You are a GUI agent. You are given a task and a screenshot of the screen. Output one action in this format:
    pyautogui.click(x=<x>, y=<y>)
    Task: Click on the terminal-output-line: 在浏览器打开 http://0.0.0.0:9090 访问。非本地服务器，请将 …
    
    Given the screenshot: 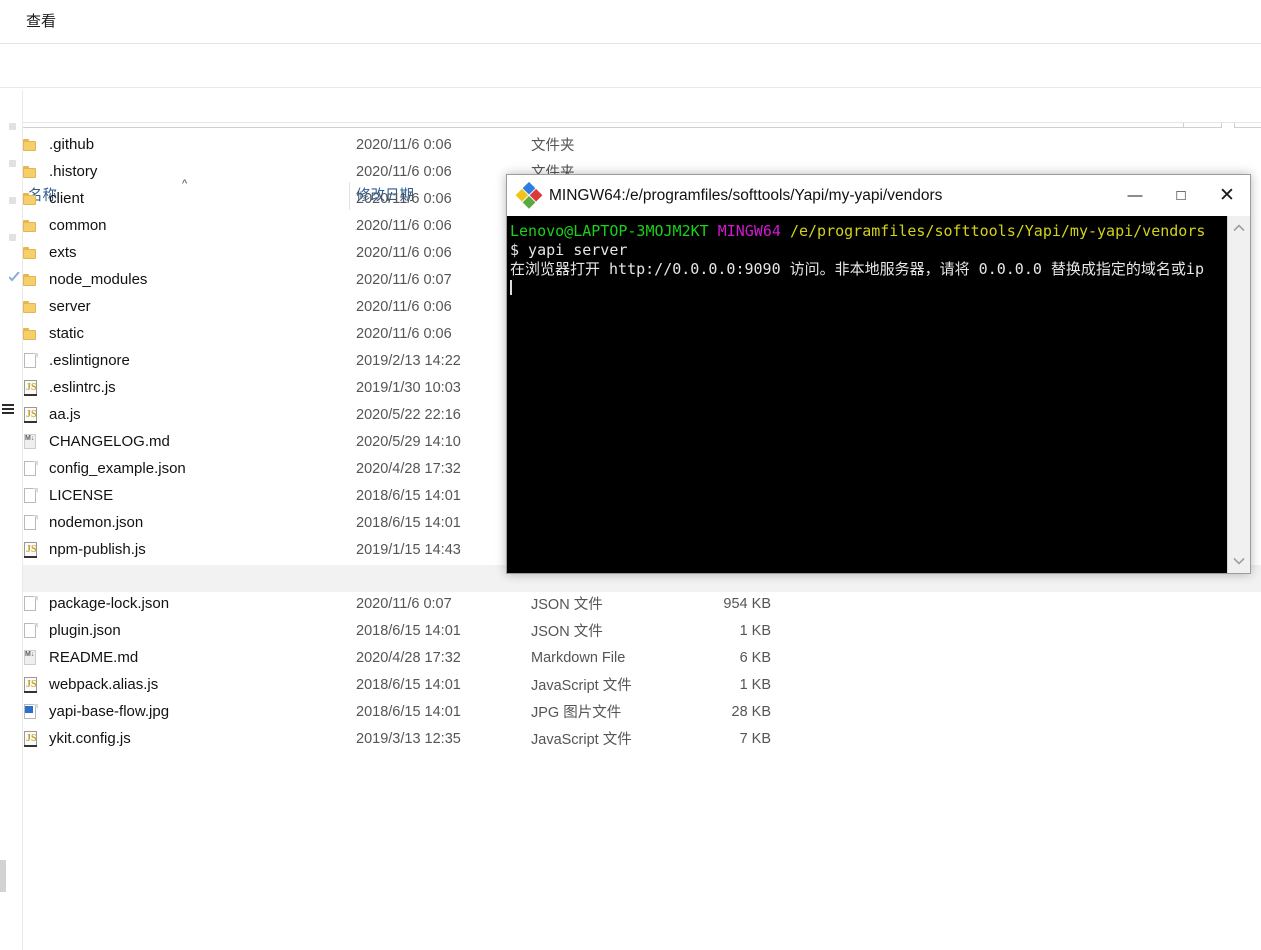 What is the action you would take?
    pyautogui.click(x=857, y=269)
    